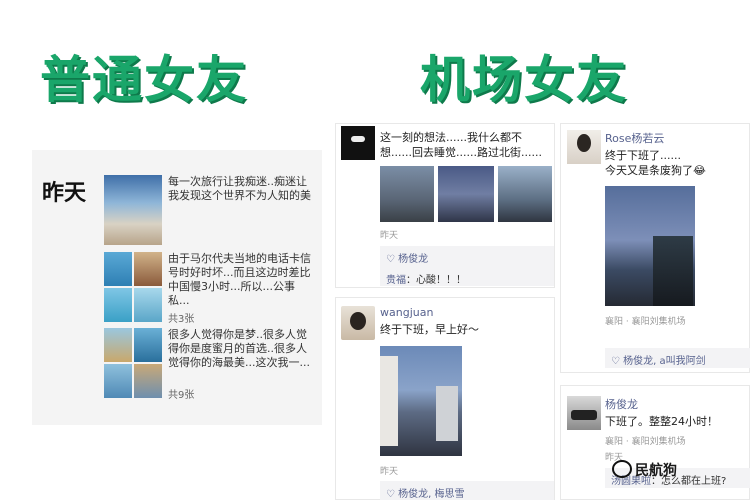 The height and width of the screenshot is (500, 750). Describe the element at coordinates (431, 494) in the screenshot. I see `likes-list: 杨俊龙, 梅思雪` at that location.